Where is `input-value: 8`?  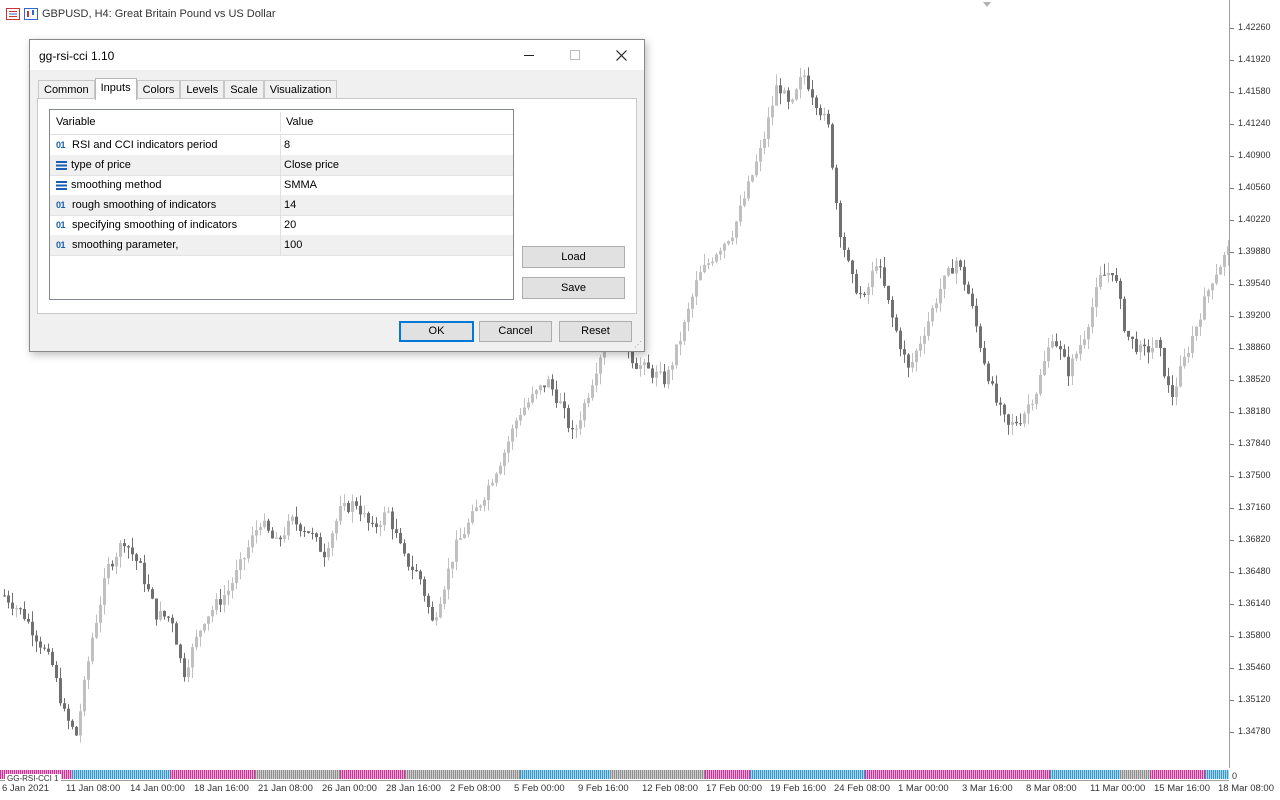 input-value: 8 is located at coordinates (285, 145).